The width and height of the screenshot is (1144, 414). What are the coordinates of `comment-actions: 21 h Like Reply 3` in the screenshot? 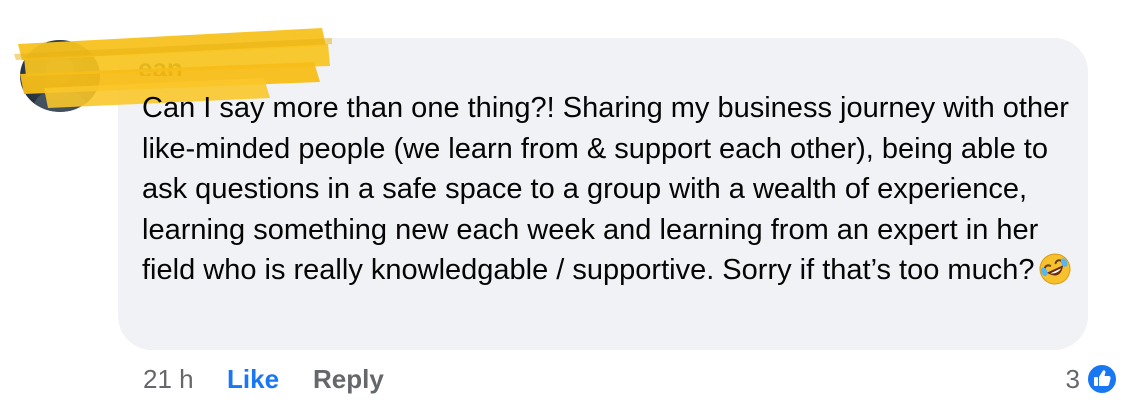 It's located at (572, 379).